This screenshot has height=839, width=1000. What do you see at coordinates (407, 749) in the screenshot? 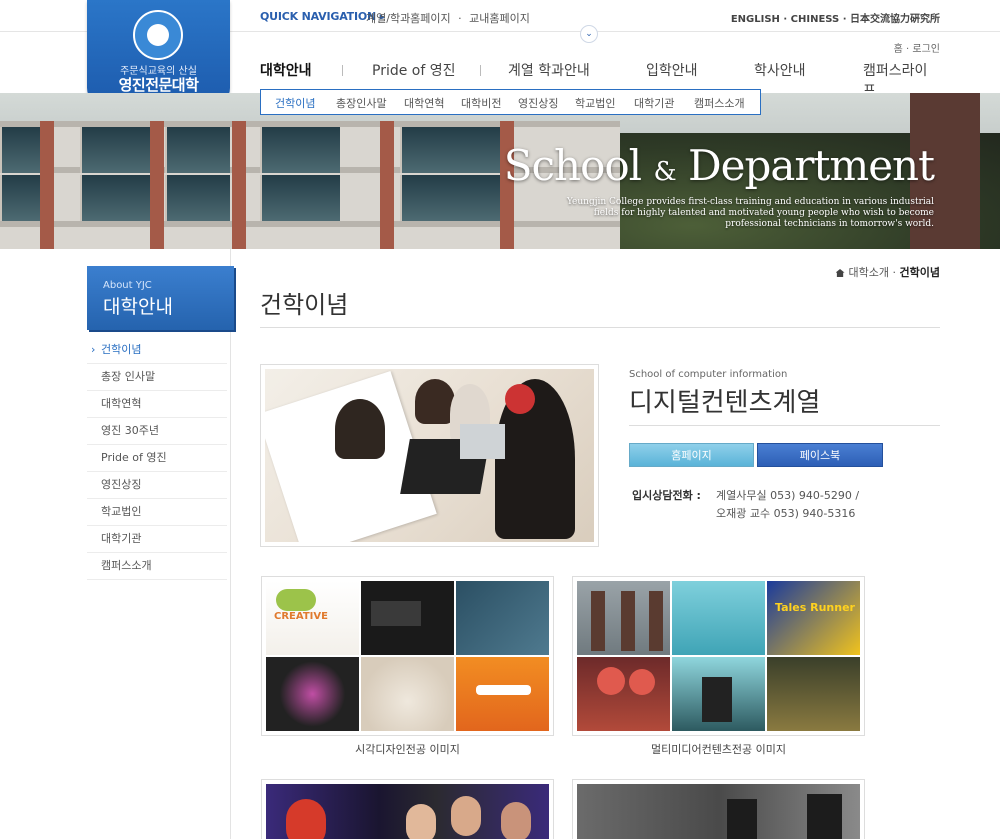
I see `visual-design-caption: 시각디자인전공 이미지` at bounding box center [407, 749].